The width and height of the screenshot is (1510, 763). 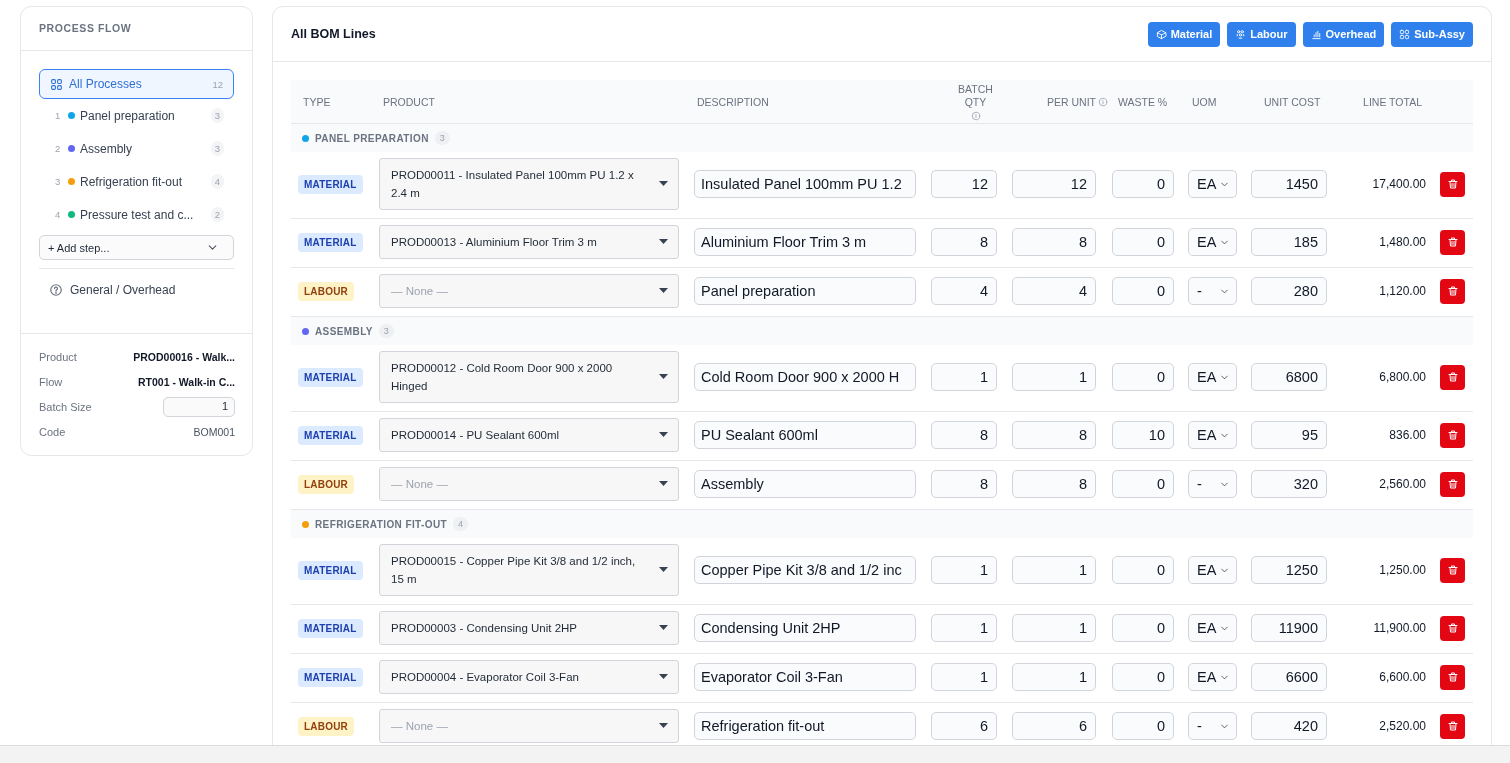 I want to click on general-overhead-item: General / Overhead, so click(x=136, y=295).